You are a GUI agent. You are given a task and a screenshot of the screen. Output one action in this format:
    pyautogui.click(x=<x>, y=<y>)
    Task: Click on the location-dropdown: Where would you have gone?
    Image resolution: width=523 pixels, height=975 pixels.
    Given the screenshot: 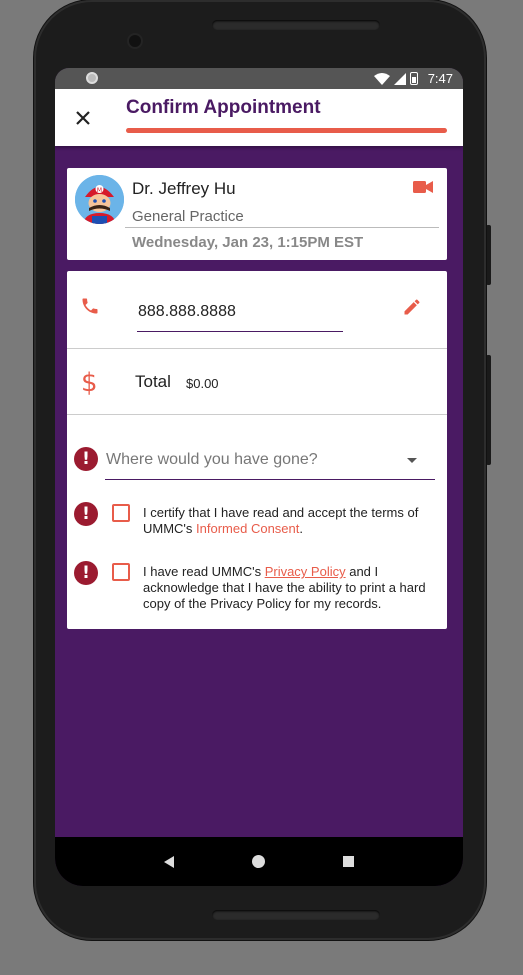 What is the action you would take?
    pyautogui.click(x=270, y=459)
    